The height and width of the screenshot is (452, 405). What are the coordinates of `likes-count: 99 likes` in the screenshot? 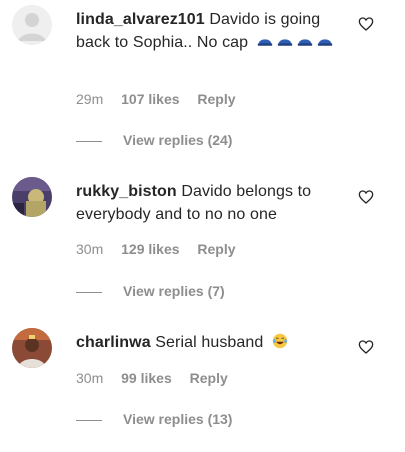 It's located at (146, 378).